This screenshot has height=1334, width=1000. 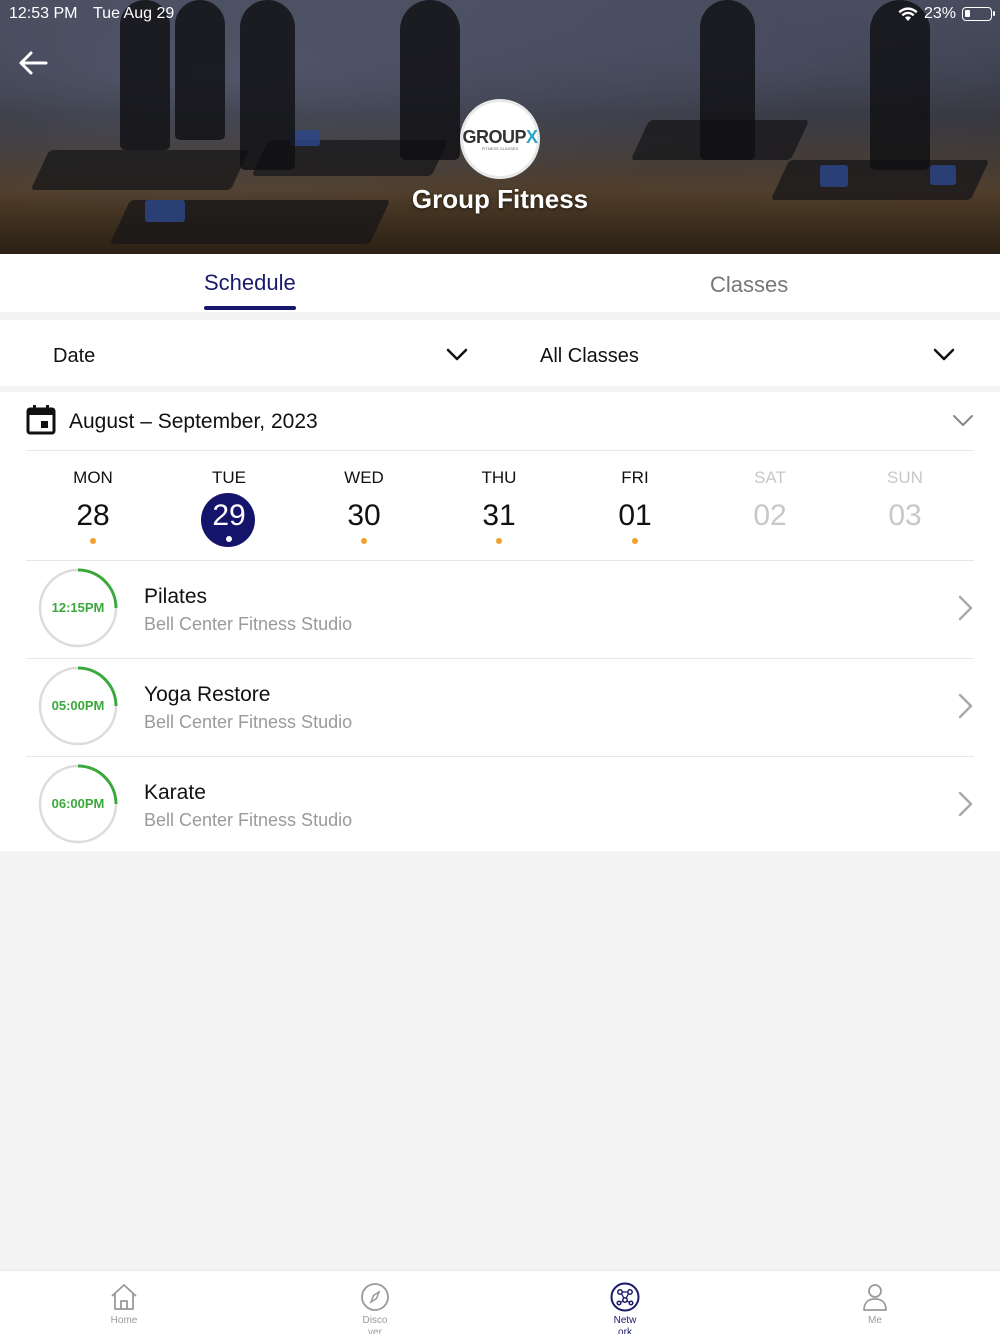 What do you see at coordinates (905, 477) in the screenshot?
I see `day-name: SUN` at bounding box center [905, 477].